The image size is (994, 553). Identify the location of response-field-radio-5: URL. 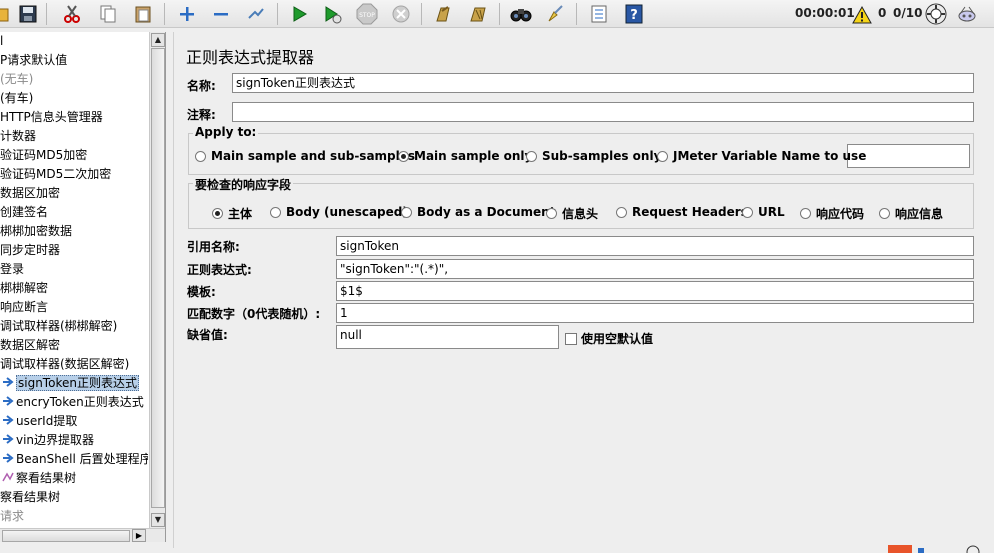
(763, 212).